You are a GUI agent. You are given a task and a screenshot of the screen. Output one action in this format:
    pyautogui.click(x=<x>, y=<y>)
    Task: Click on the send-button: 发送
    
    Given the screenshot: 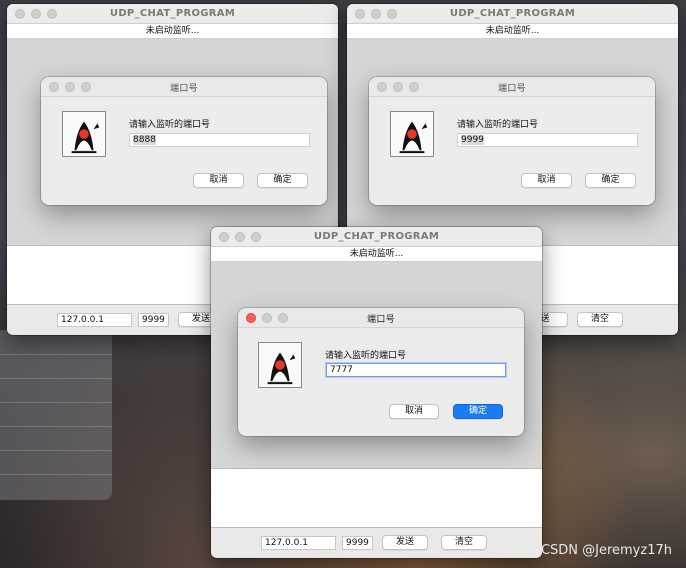 What is the action you would take?
    pyautogui.click(x=405, y=542)
    